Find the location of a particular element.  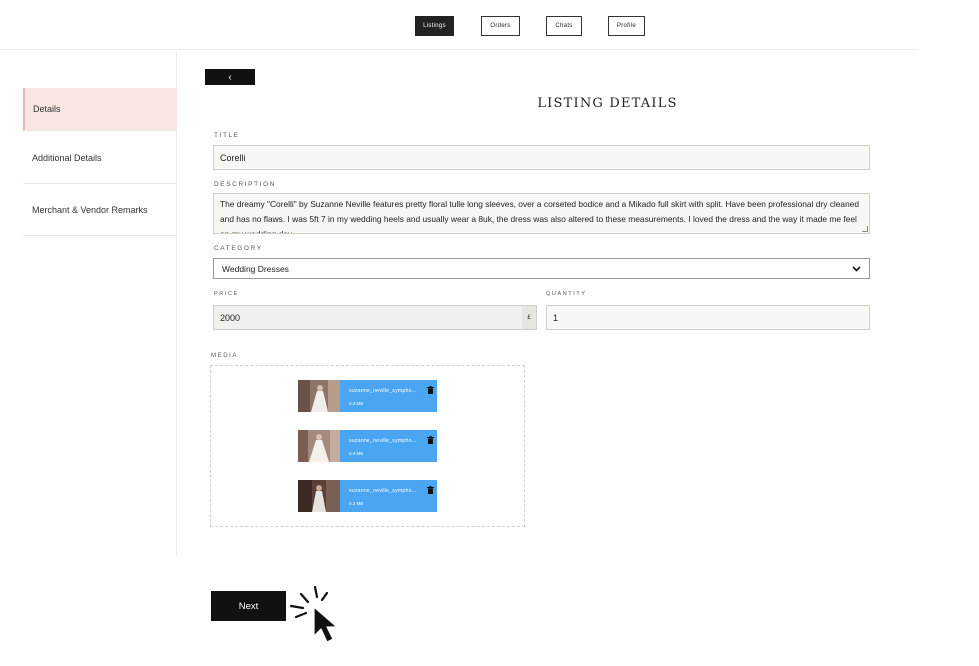

media-file-item: suzanne_neville_sympho... 0.3 MB is located at coordinates (367, 496).